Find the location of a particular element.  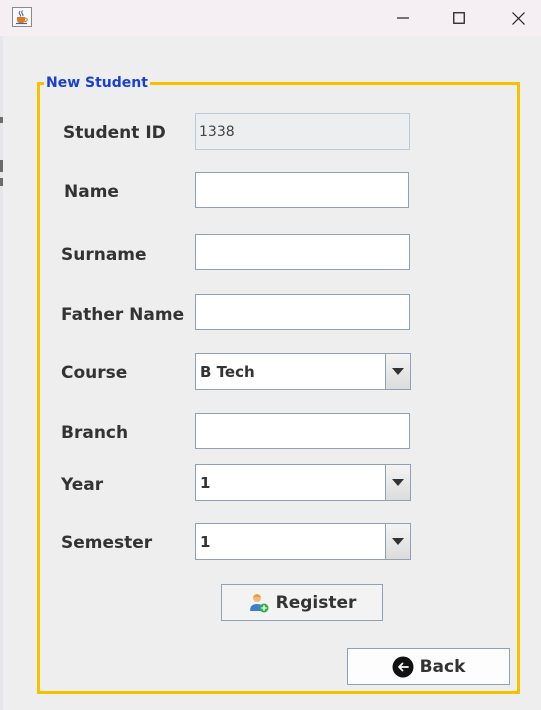

semester-selected-value: 1 is located at coordinates (205, 541).